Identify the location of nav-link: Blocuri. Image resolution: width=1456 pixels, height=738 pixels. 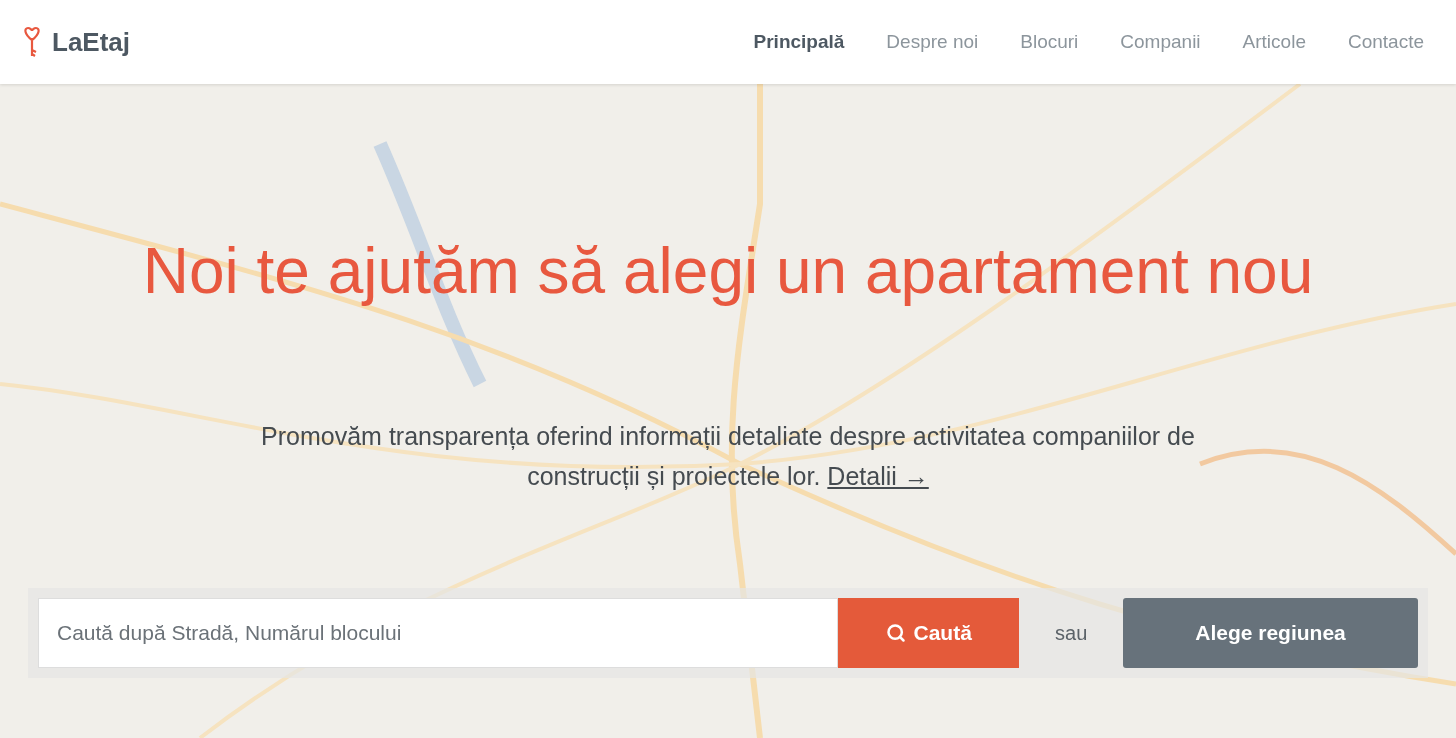
(1049, 42).